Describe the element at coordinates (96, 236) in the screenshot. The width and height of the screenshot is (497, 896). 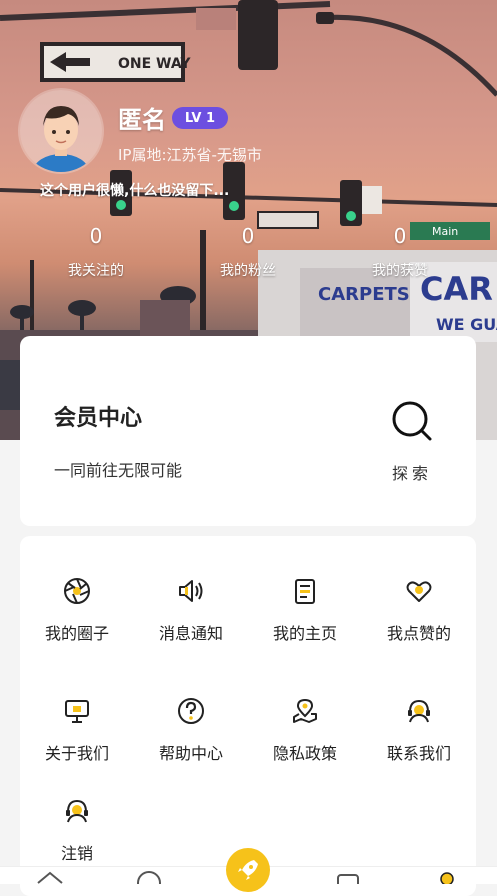
I see `stat-following-count: 0` at that location.